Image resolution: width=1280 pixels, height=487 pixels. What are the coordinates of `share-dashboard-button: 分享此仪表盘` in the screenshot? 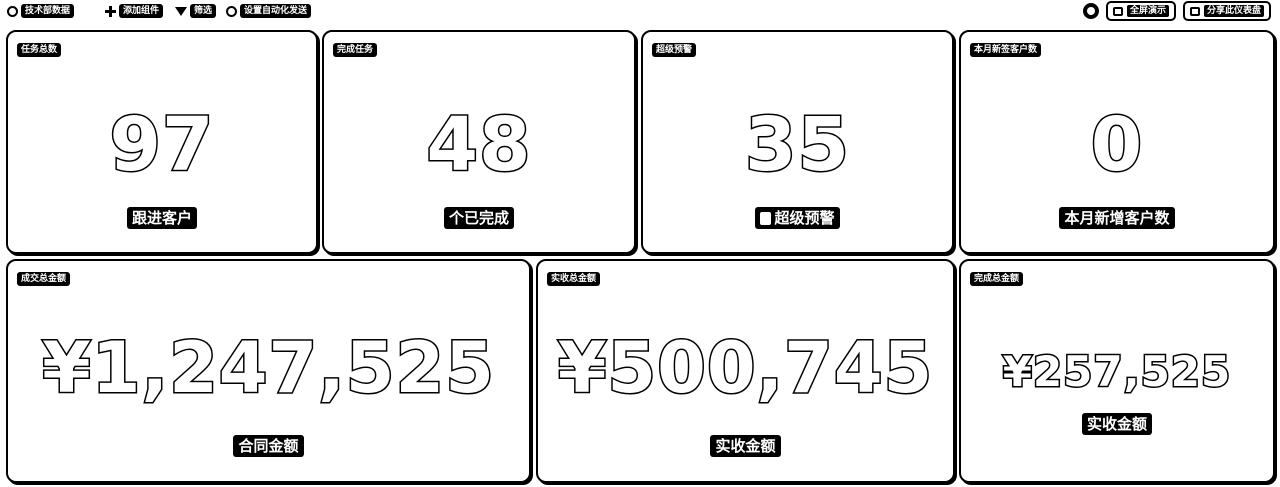 It's located at (1227, 11).